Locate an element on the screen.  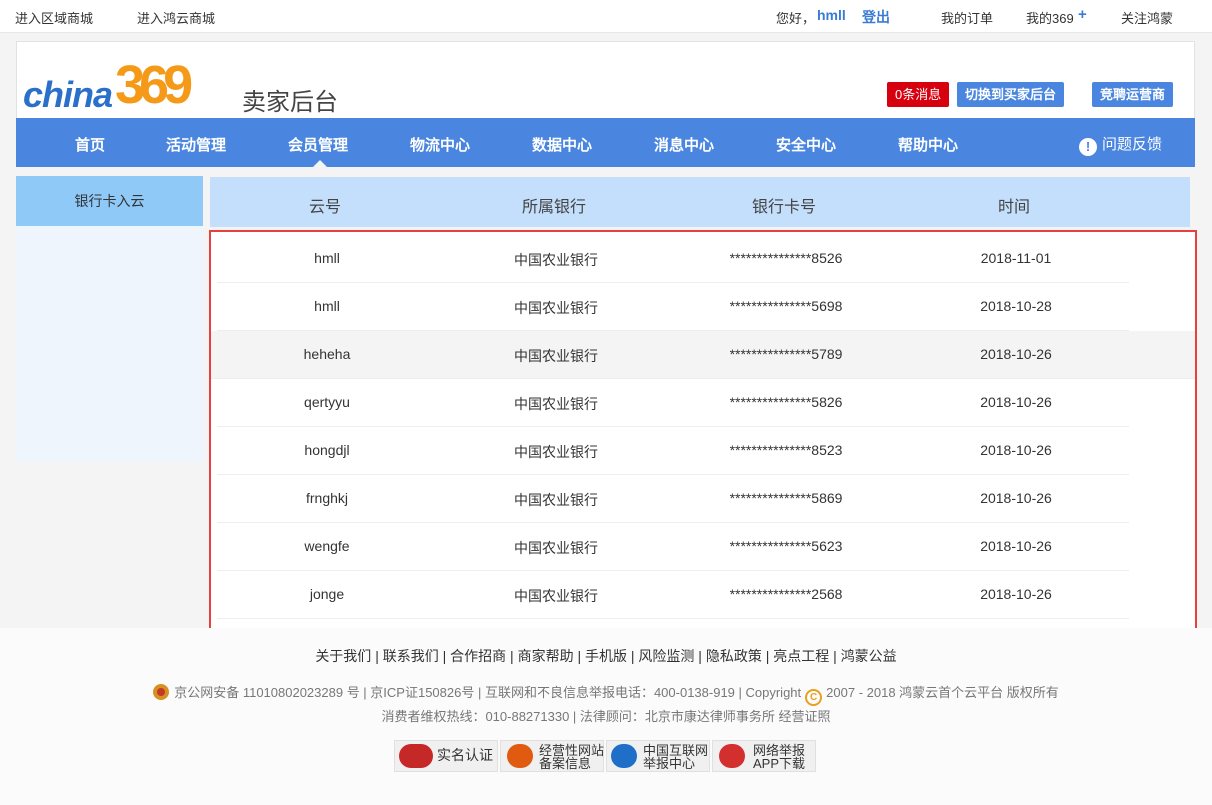
row-cloud-id: heheha is located at coordinates (327, 354).